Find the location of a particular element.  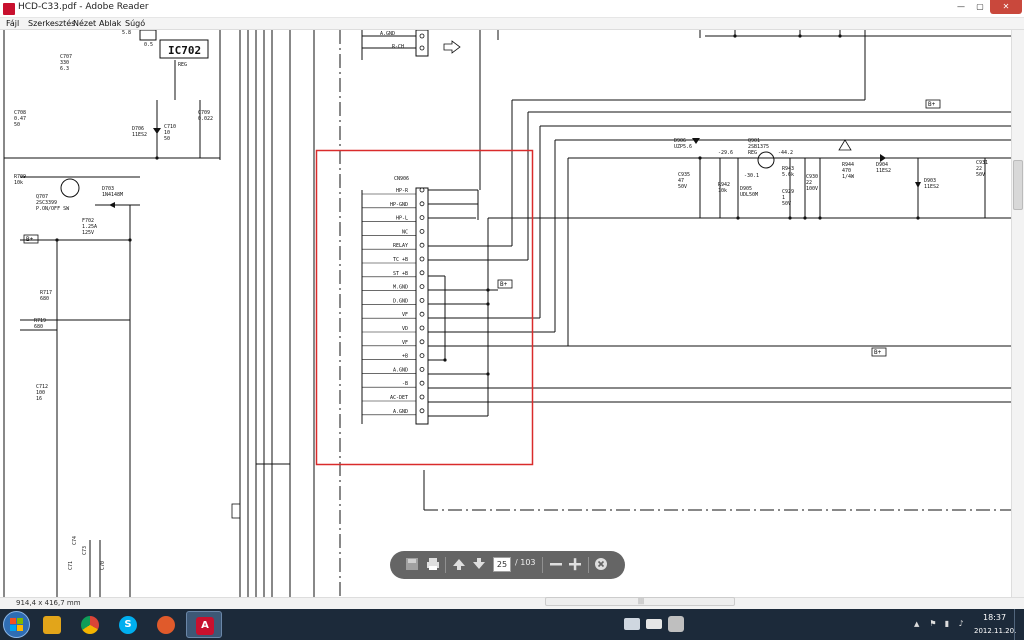

save-icon is located at coordinates (412, 565).